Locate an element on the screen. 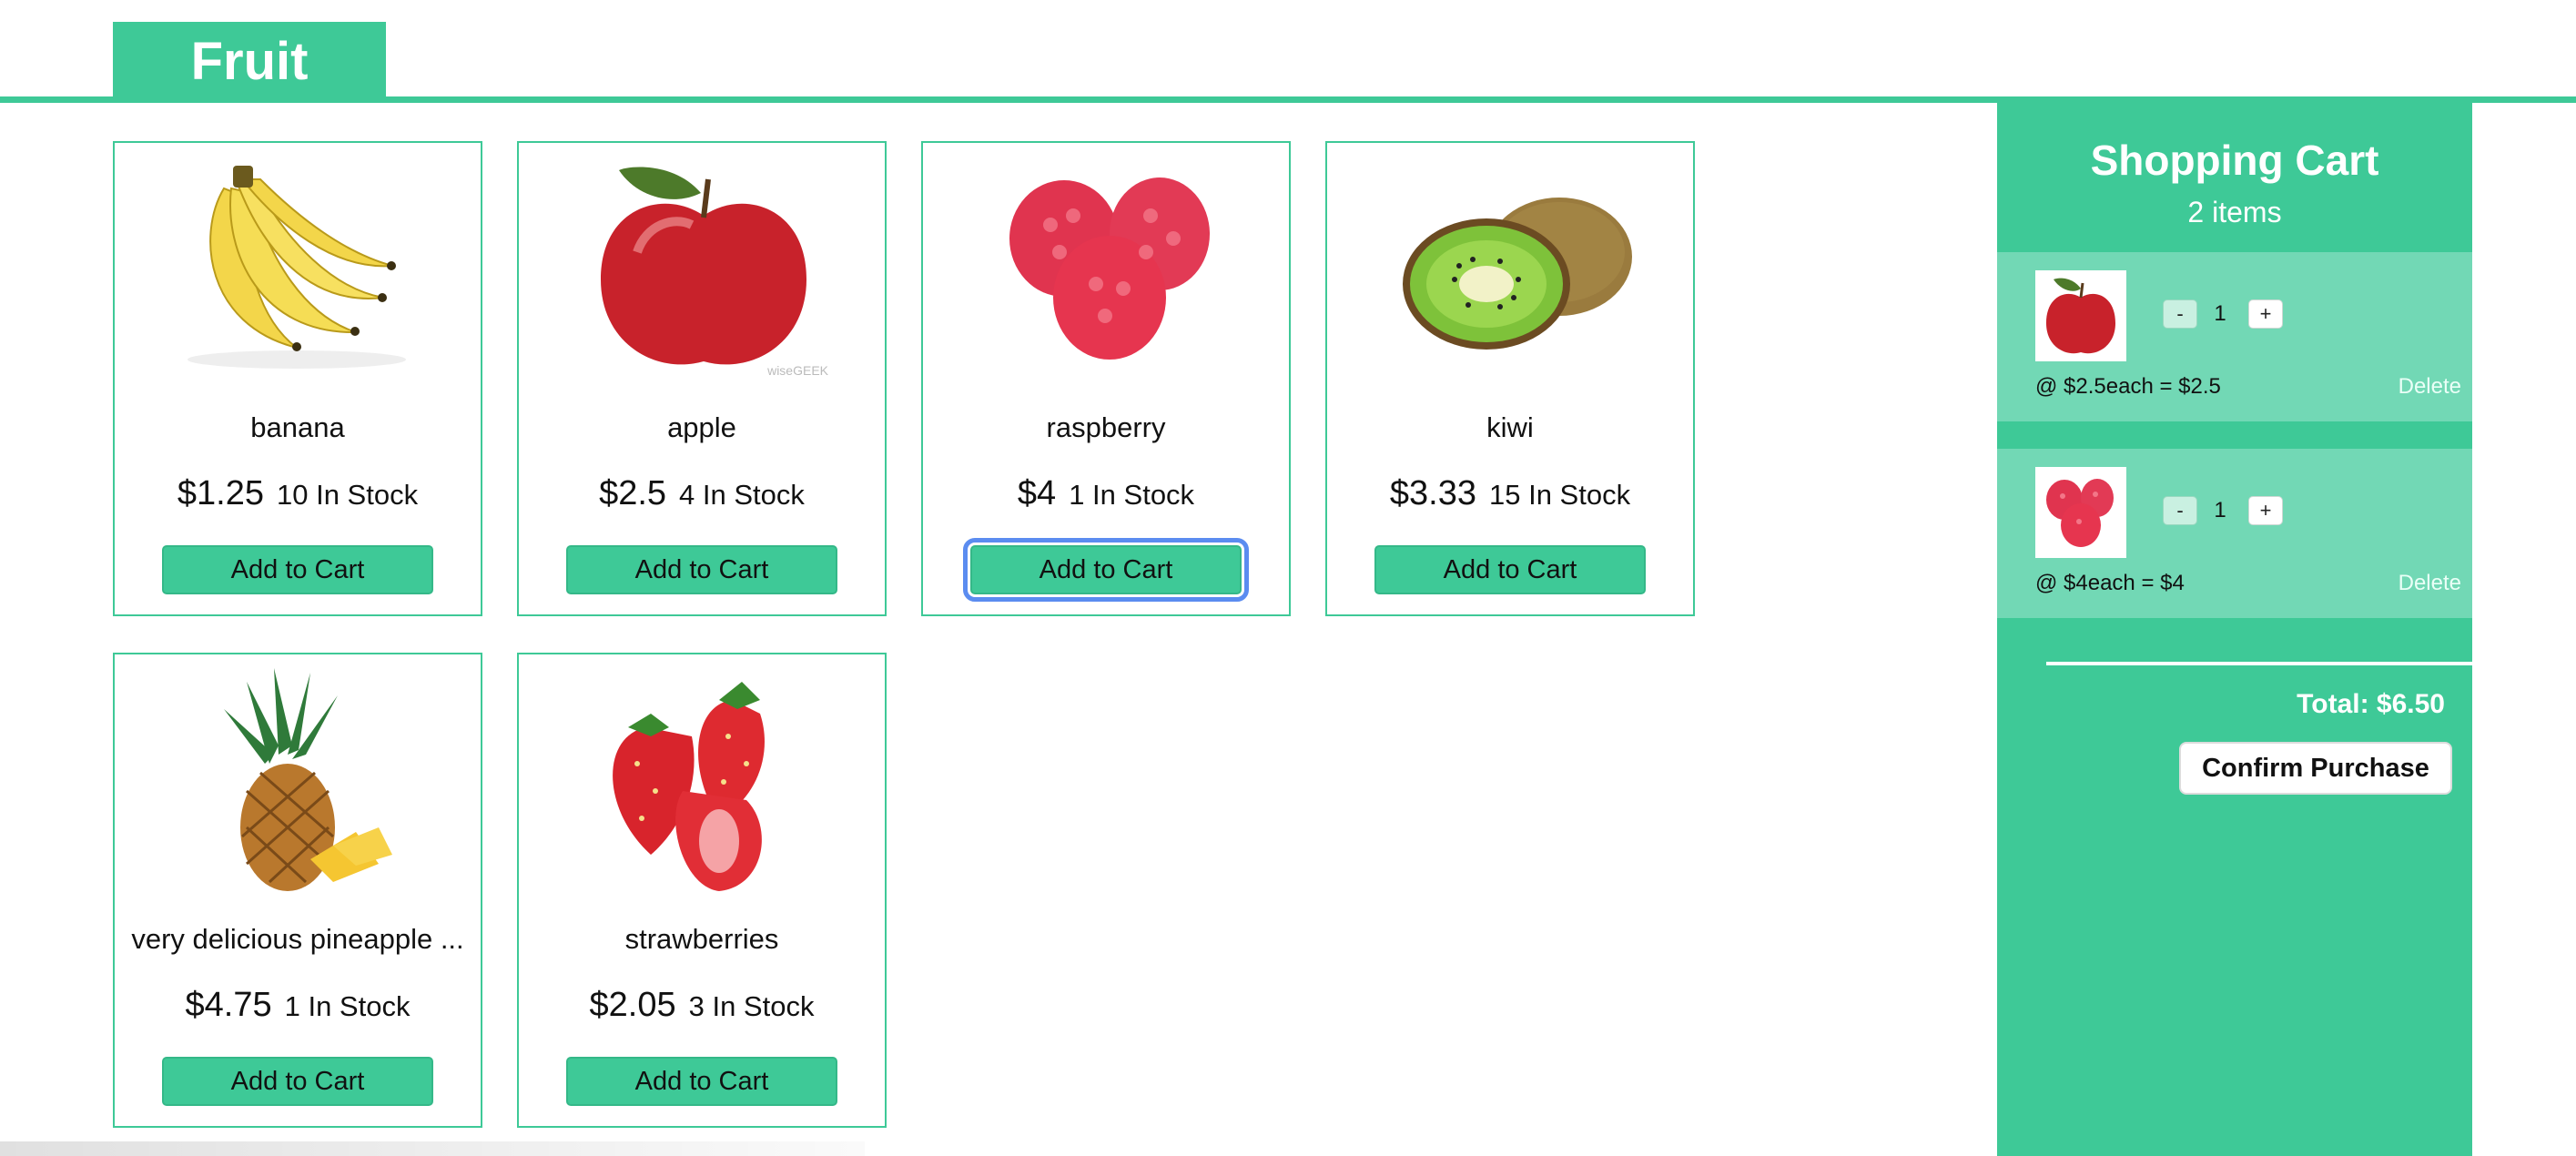  page-title-tab: Fruit is located at coordinates (249, 61).